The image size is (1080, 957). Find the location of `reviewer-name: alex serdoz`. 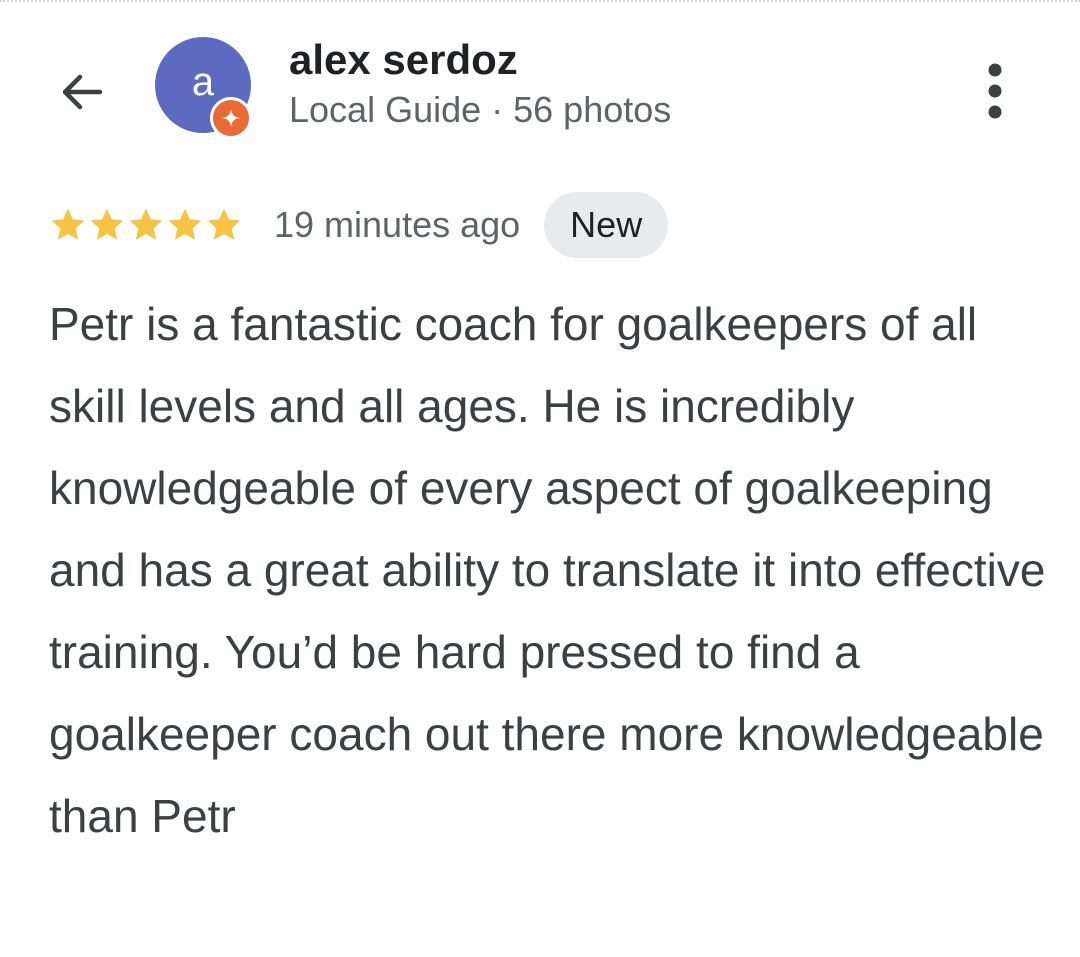

reviewer-name: alex serdoz is located at coordinates (403, 60).